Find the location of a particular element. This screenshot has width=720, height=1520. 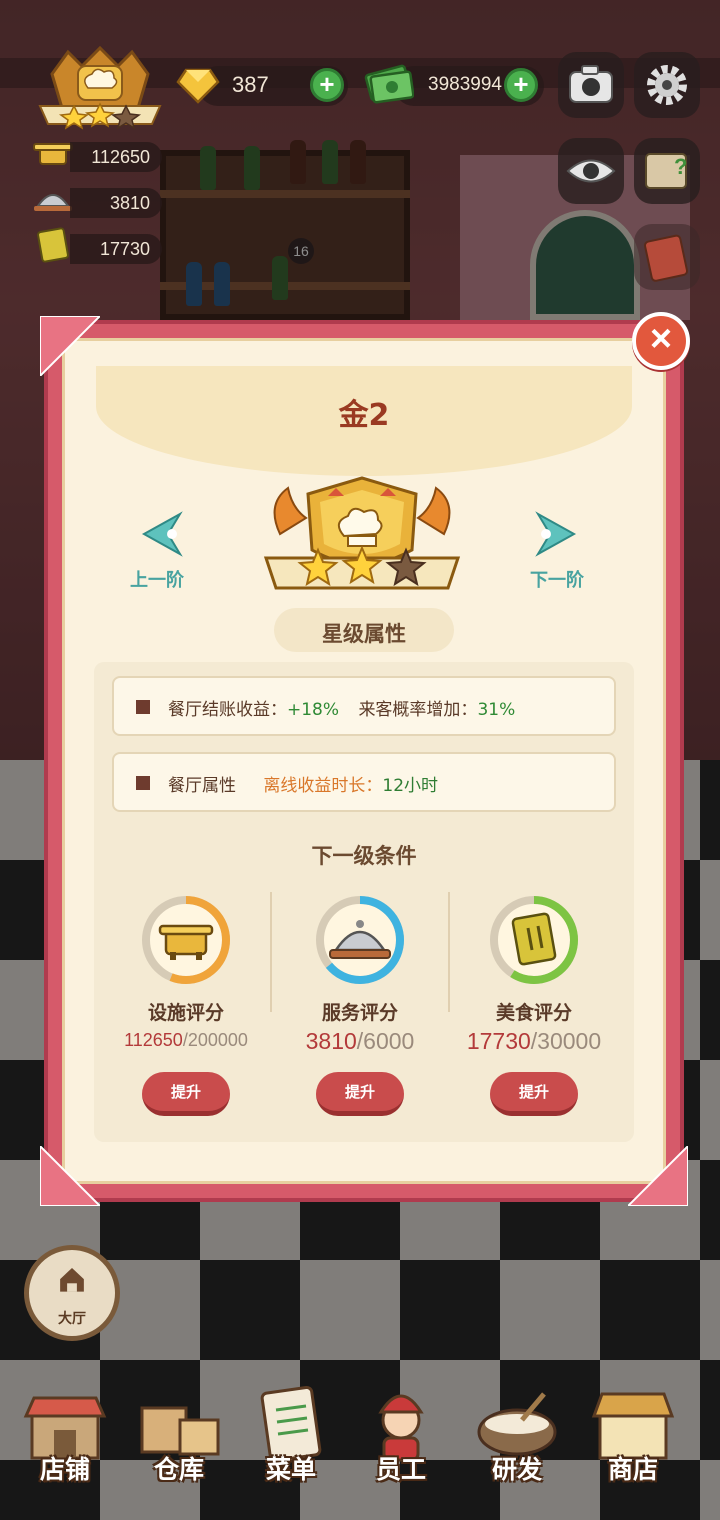

condition-food: 美食评分 17730/30000 提升 is located at coordinates (534, 1005).